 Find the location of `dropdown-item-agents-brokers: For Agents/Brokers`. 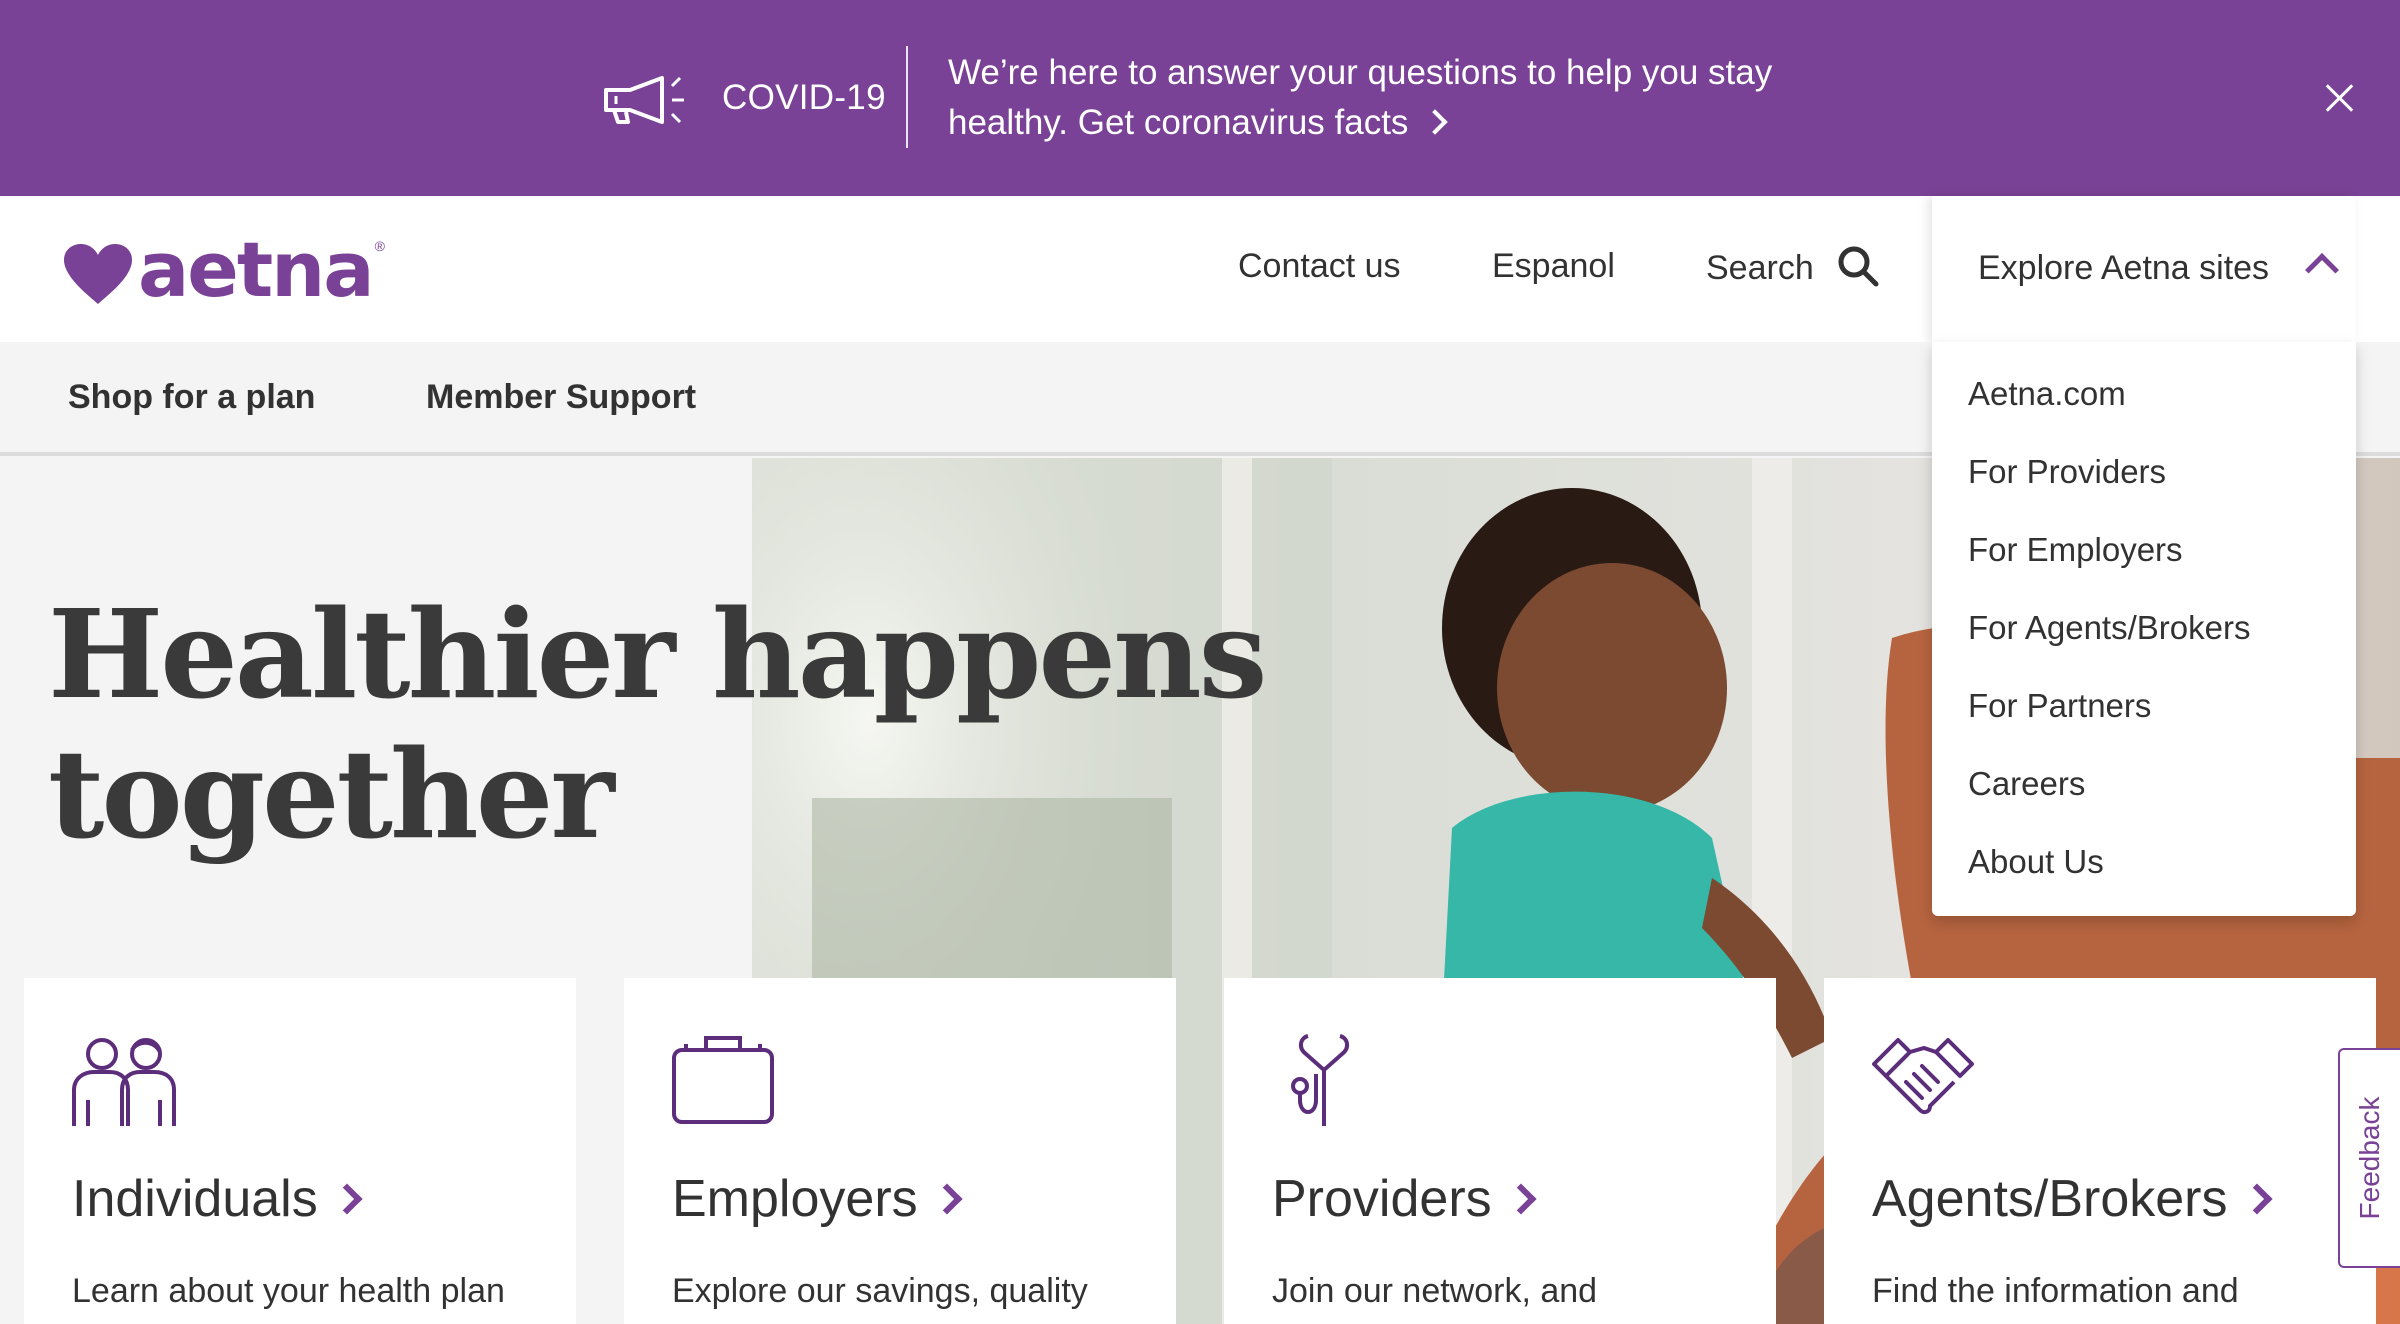

dropdown-item-agents-brokers: For Agents/Brokers is located at coordinates (2109, 628).